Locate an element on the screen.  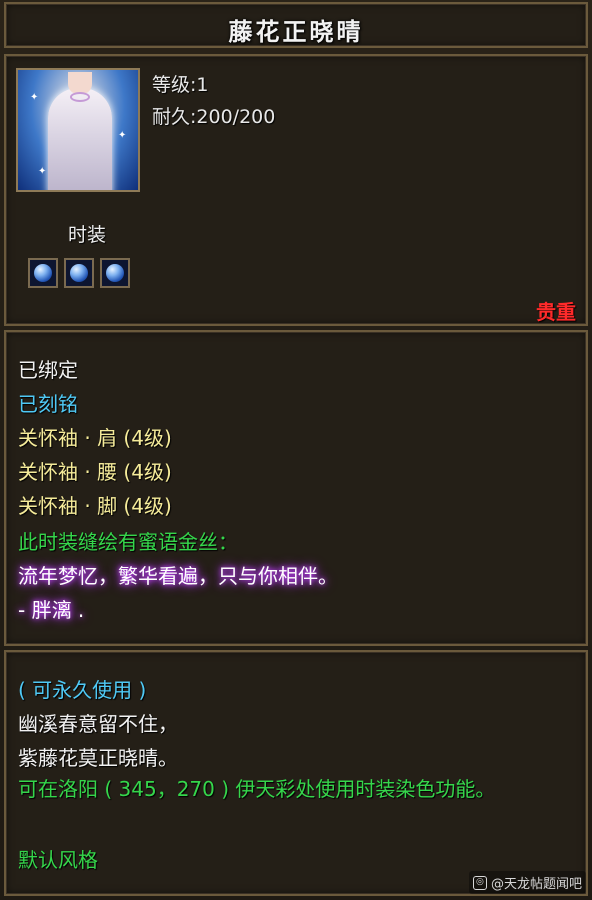
white-dress-costume-icon: ✦ ✦ ✦ is located at coordinates (78, 130).